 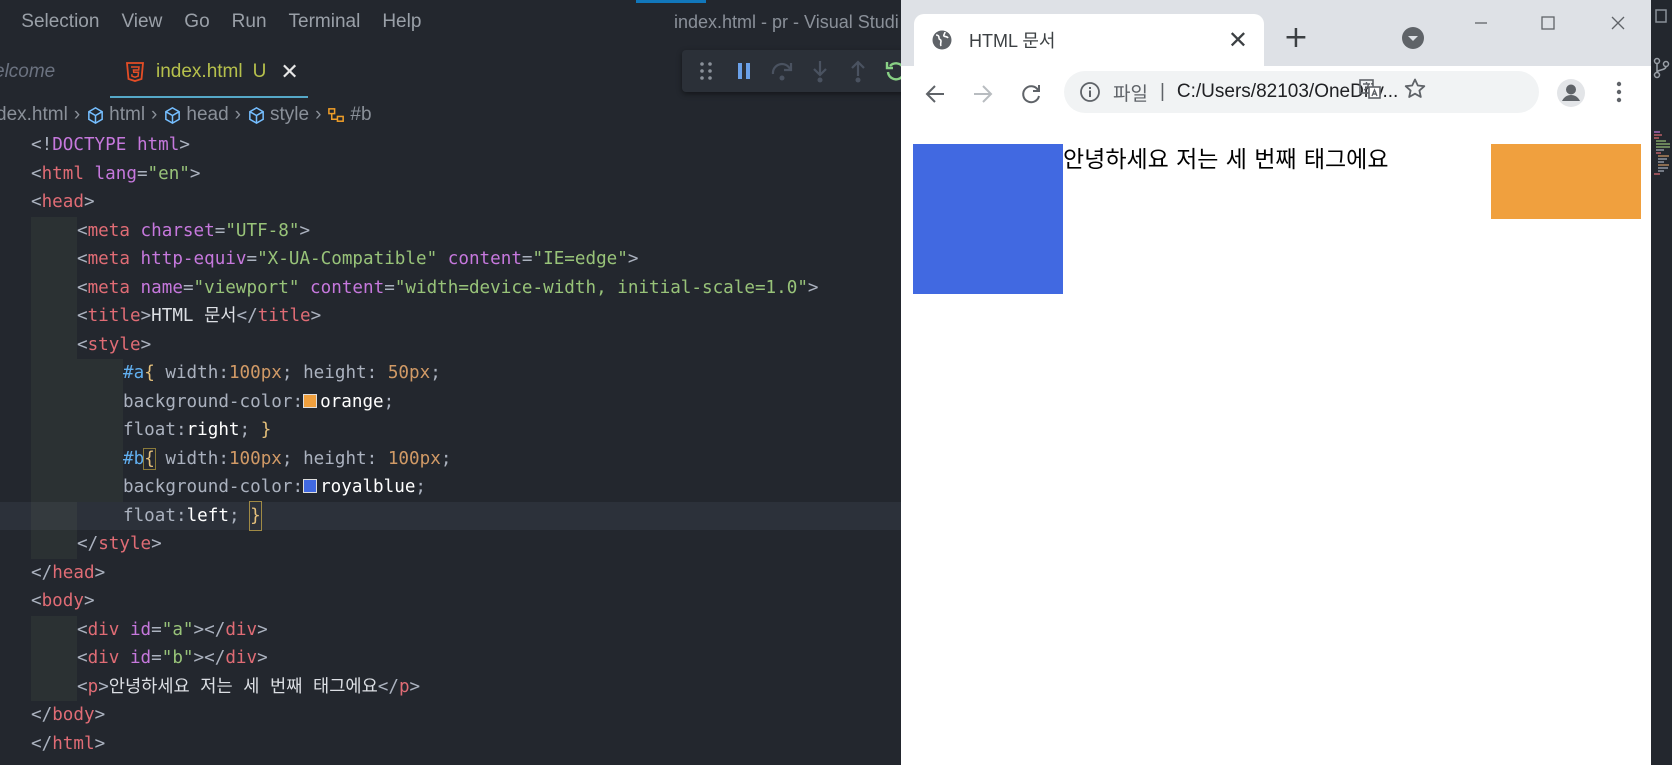 I want to click on breadcrumb-file-label: dex.html, so click(x=34, y=114).